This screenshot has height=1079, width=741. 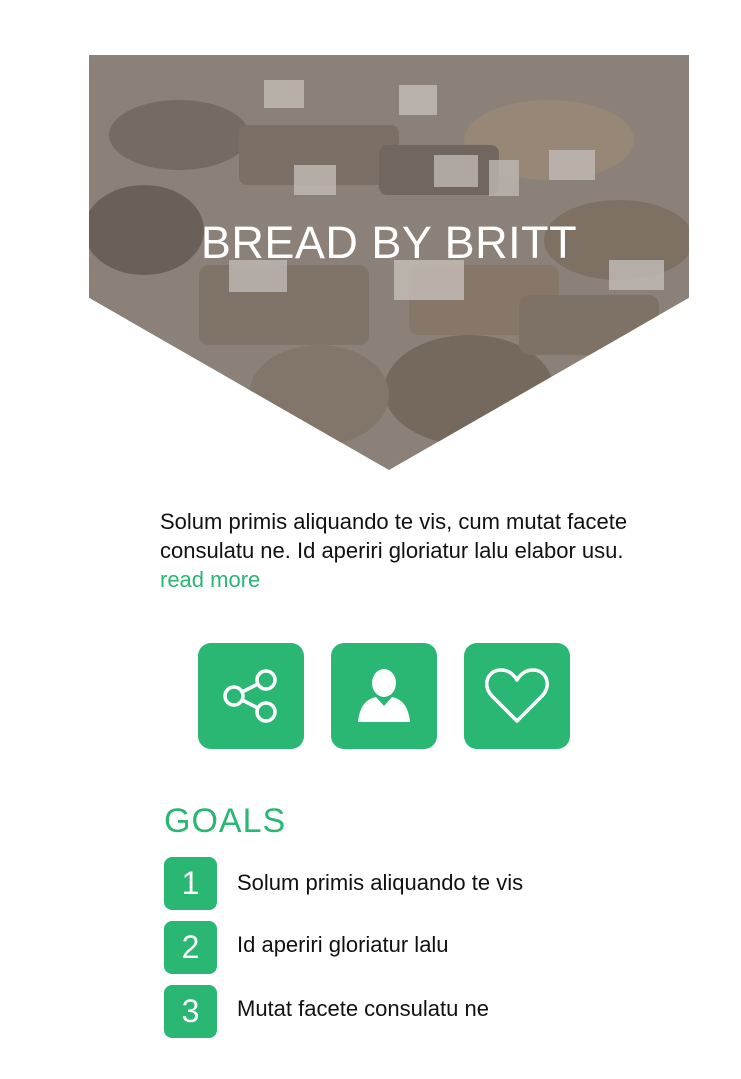 I want to click on goals-heading: GOALS, so click(x=225, y=821).